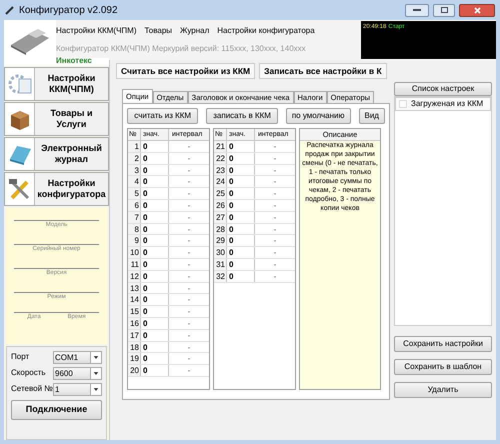 Image resolution: width=500 pixels, height=444 pixels. I want to click on row-number: 3, so click(134, 170).